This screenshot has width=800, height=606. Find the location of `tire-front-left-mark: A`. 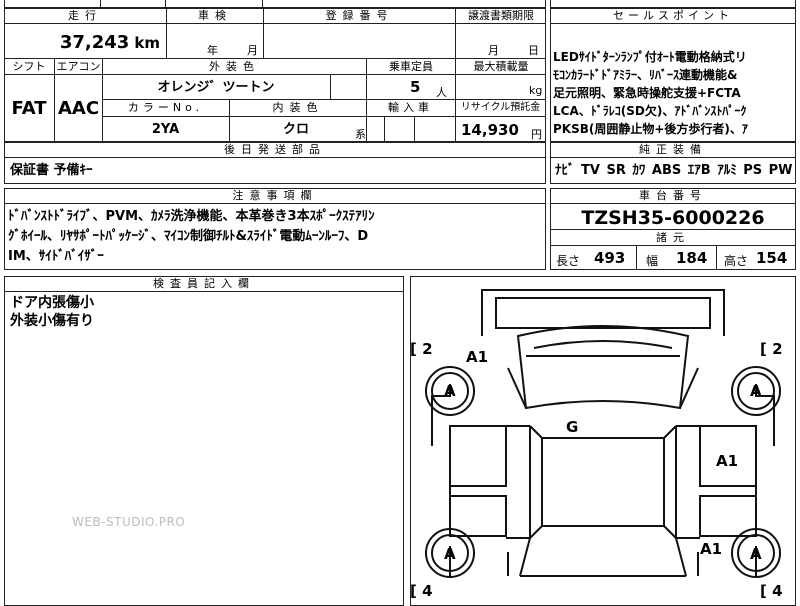

tire-front-left-mark: A is located at coordinates (450, 391).